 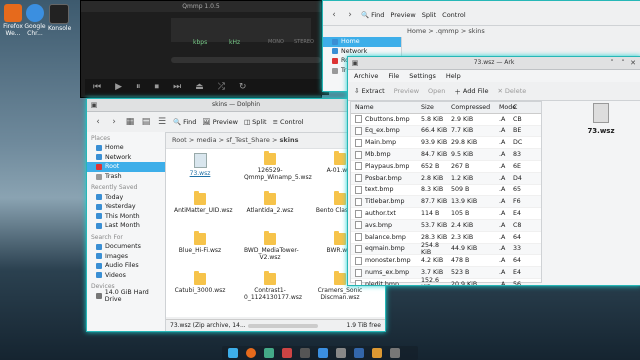 What do you see at coordinates (126, 197) in the screenshot?
I see `recent-item-today: Today` at bounding box center [126, 197].